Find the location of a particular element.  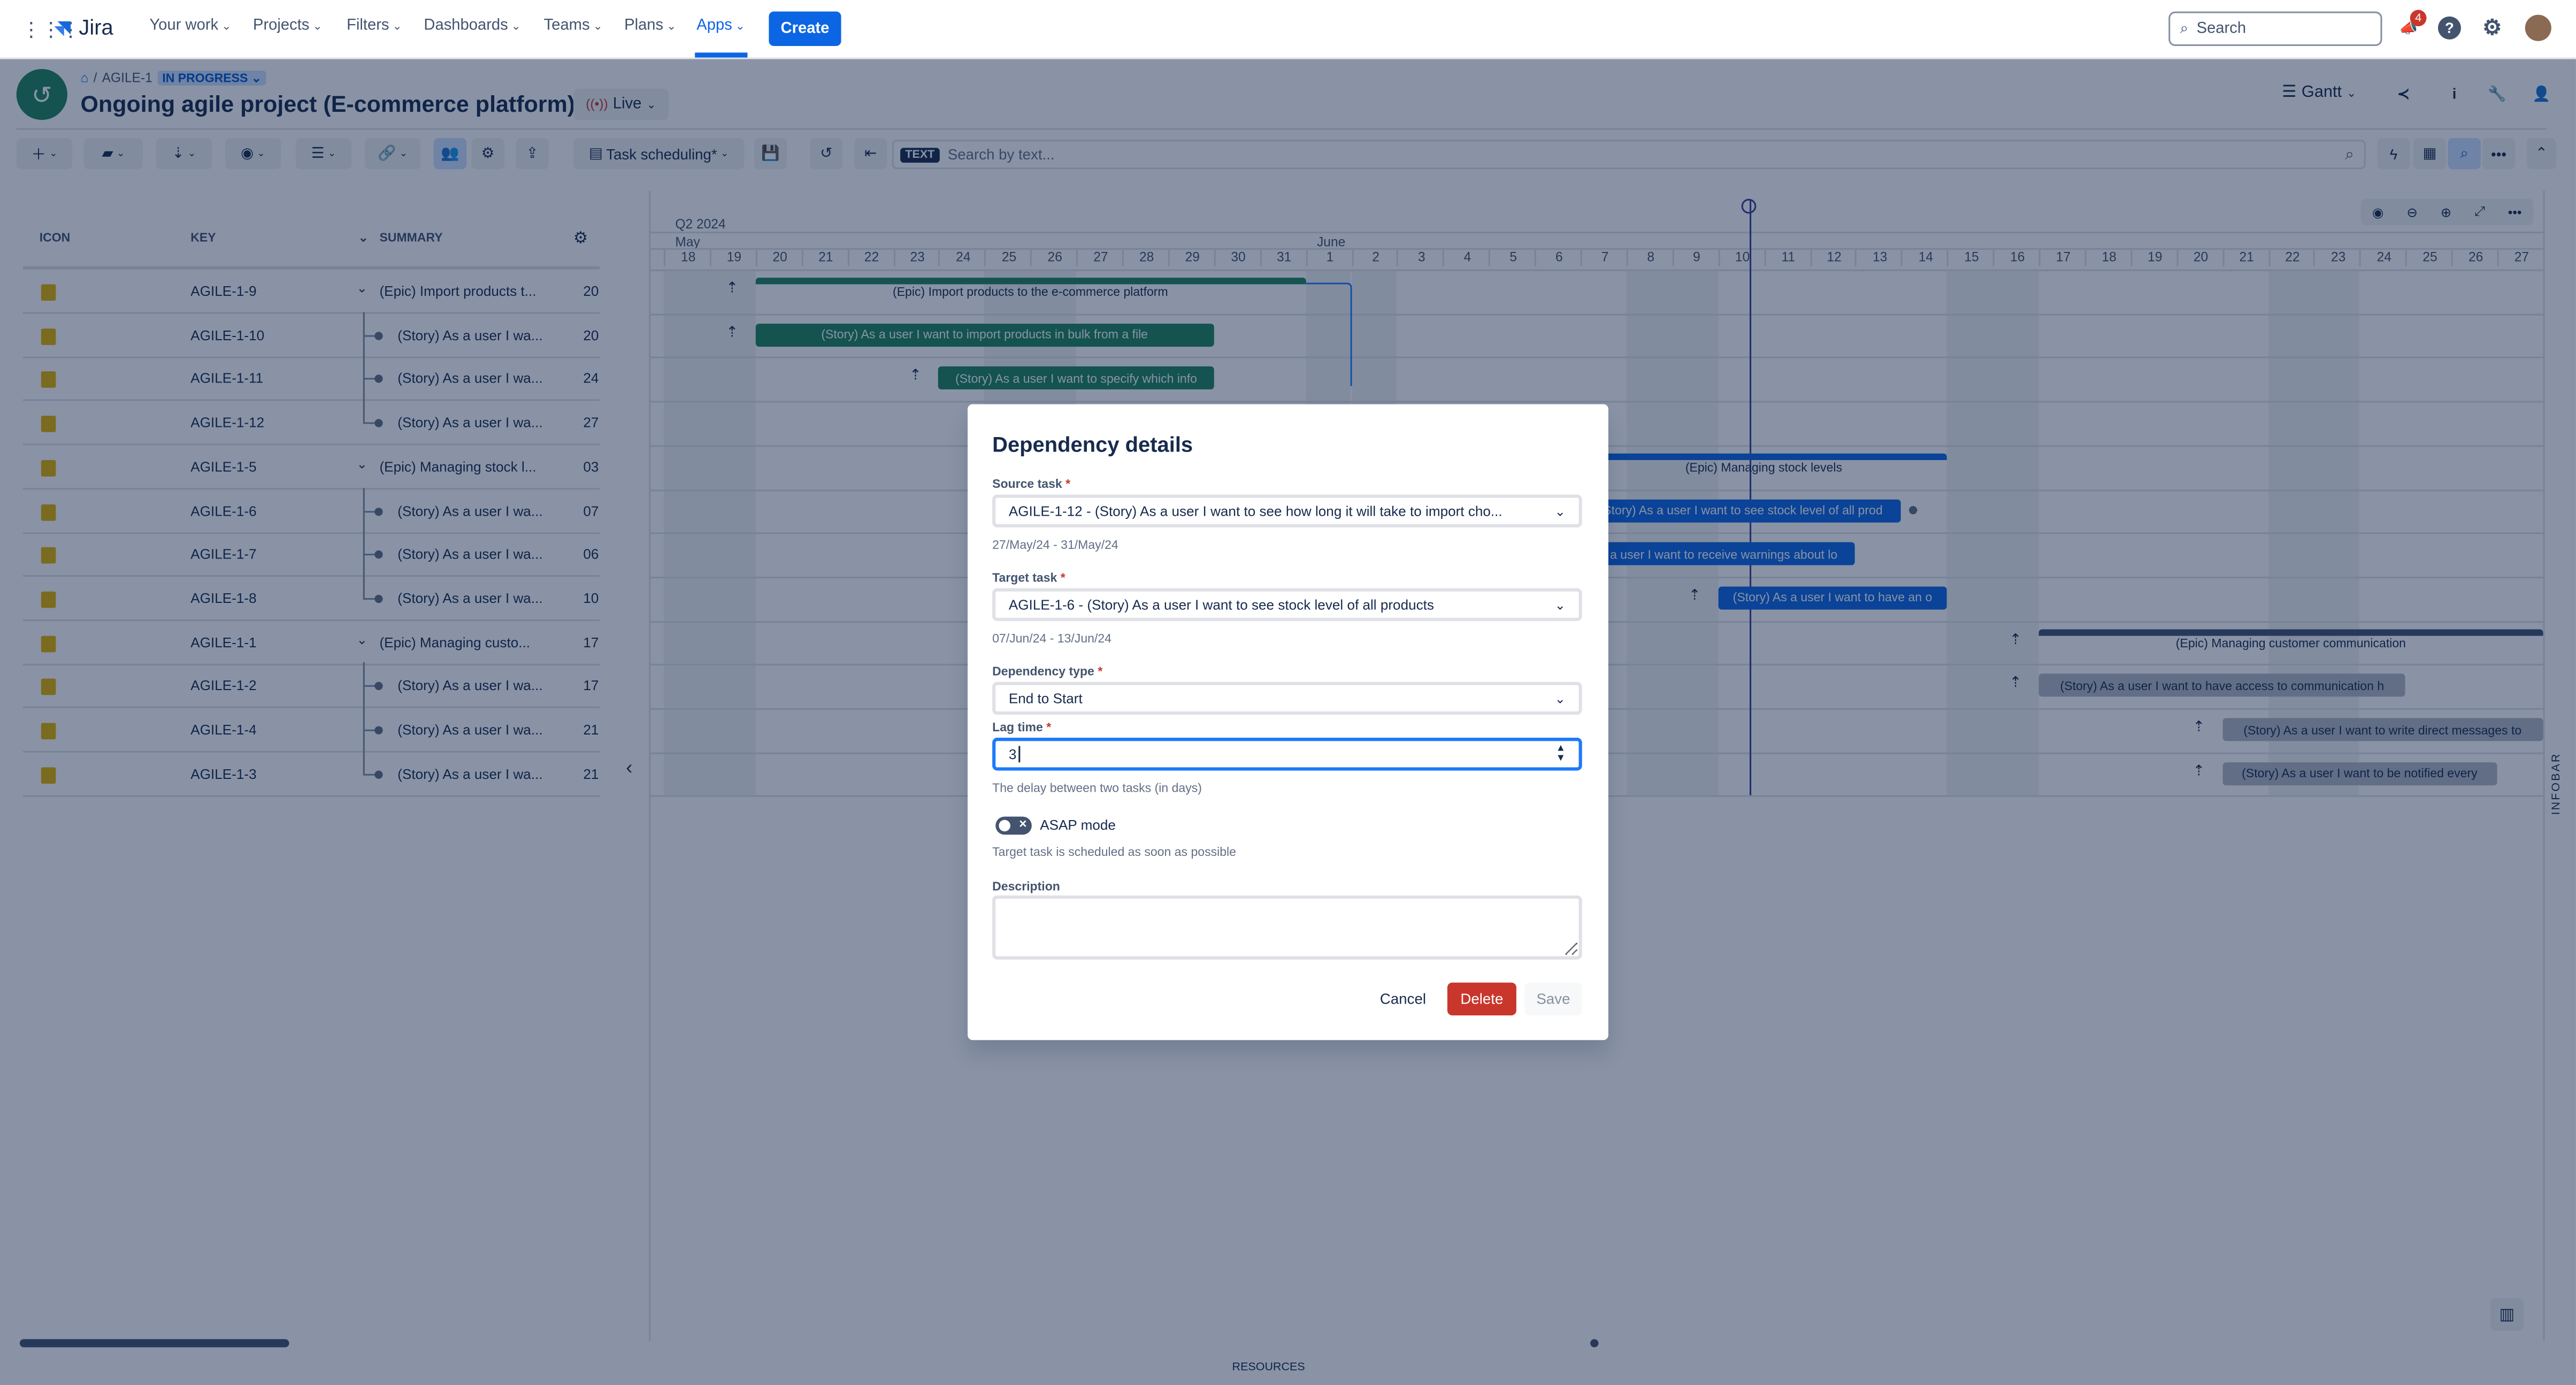

source-task-dates: 27/May/24 - 31/May/24 is located at coordinates (1055, 544).